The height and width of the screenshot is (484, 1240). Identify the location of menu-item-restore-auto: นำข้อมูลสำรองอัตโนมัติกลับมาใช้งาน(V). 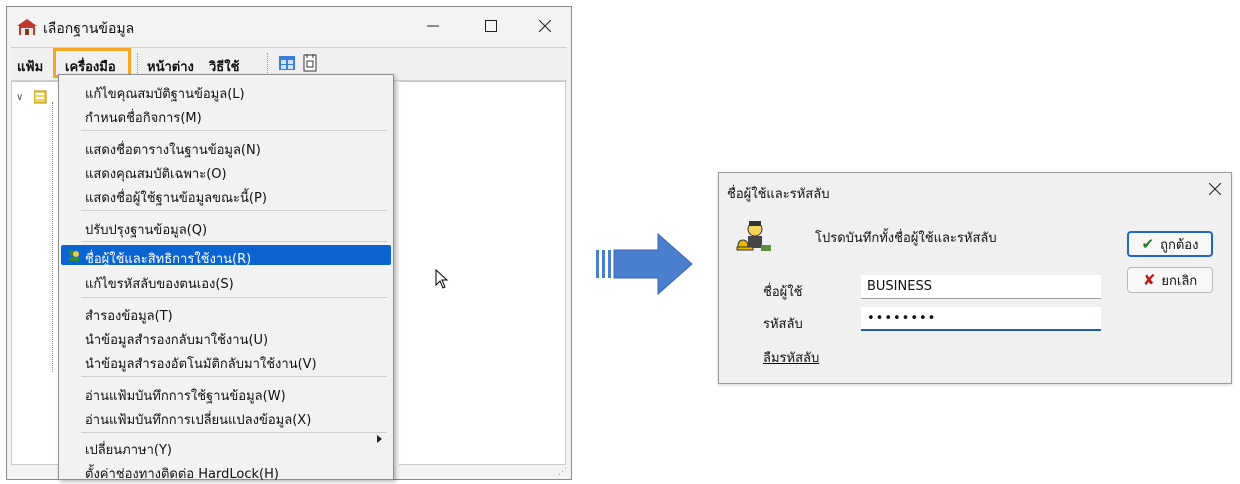
(201, 363).